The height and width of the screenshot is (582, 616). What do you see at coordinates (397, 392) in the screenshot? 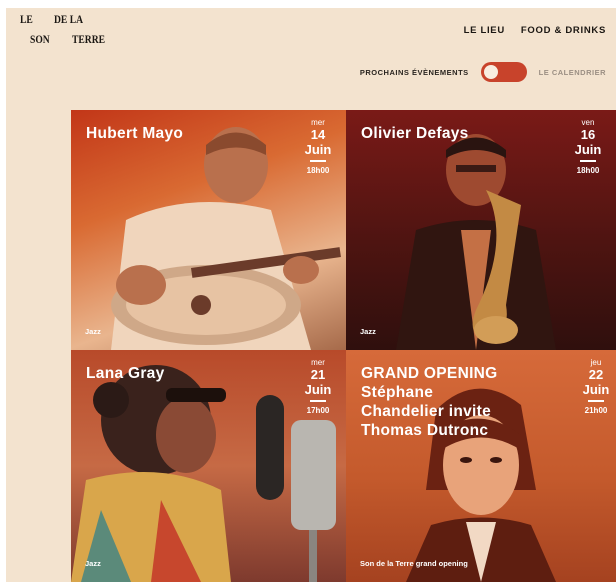
I see `event-title-line: Stéphane` at bounding box center [397, 392].